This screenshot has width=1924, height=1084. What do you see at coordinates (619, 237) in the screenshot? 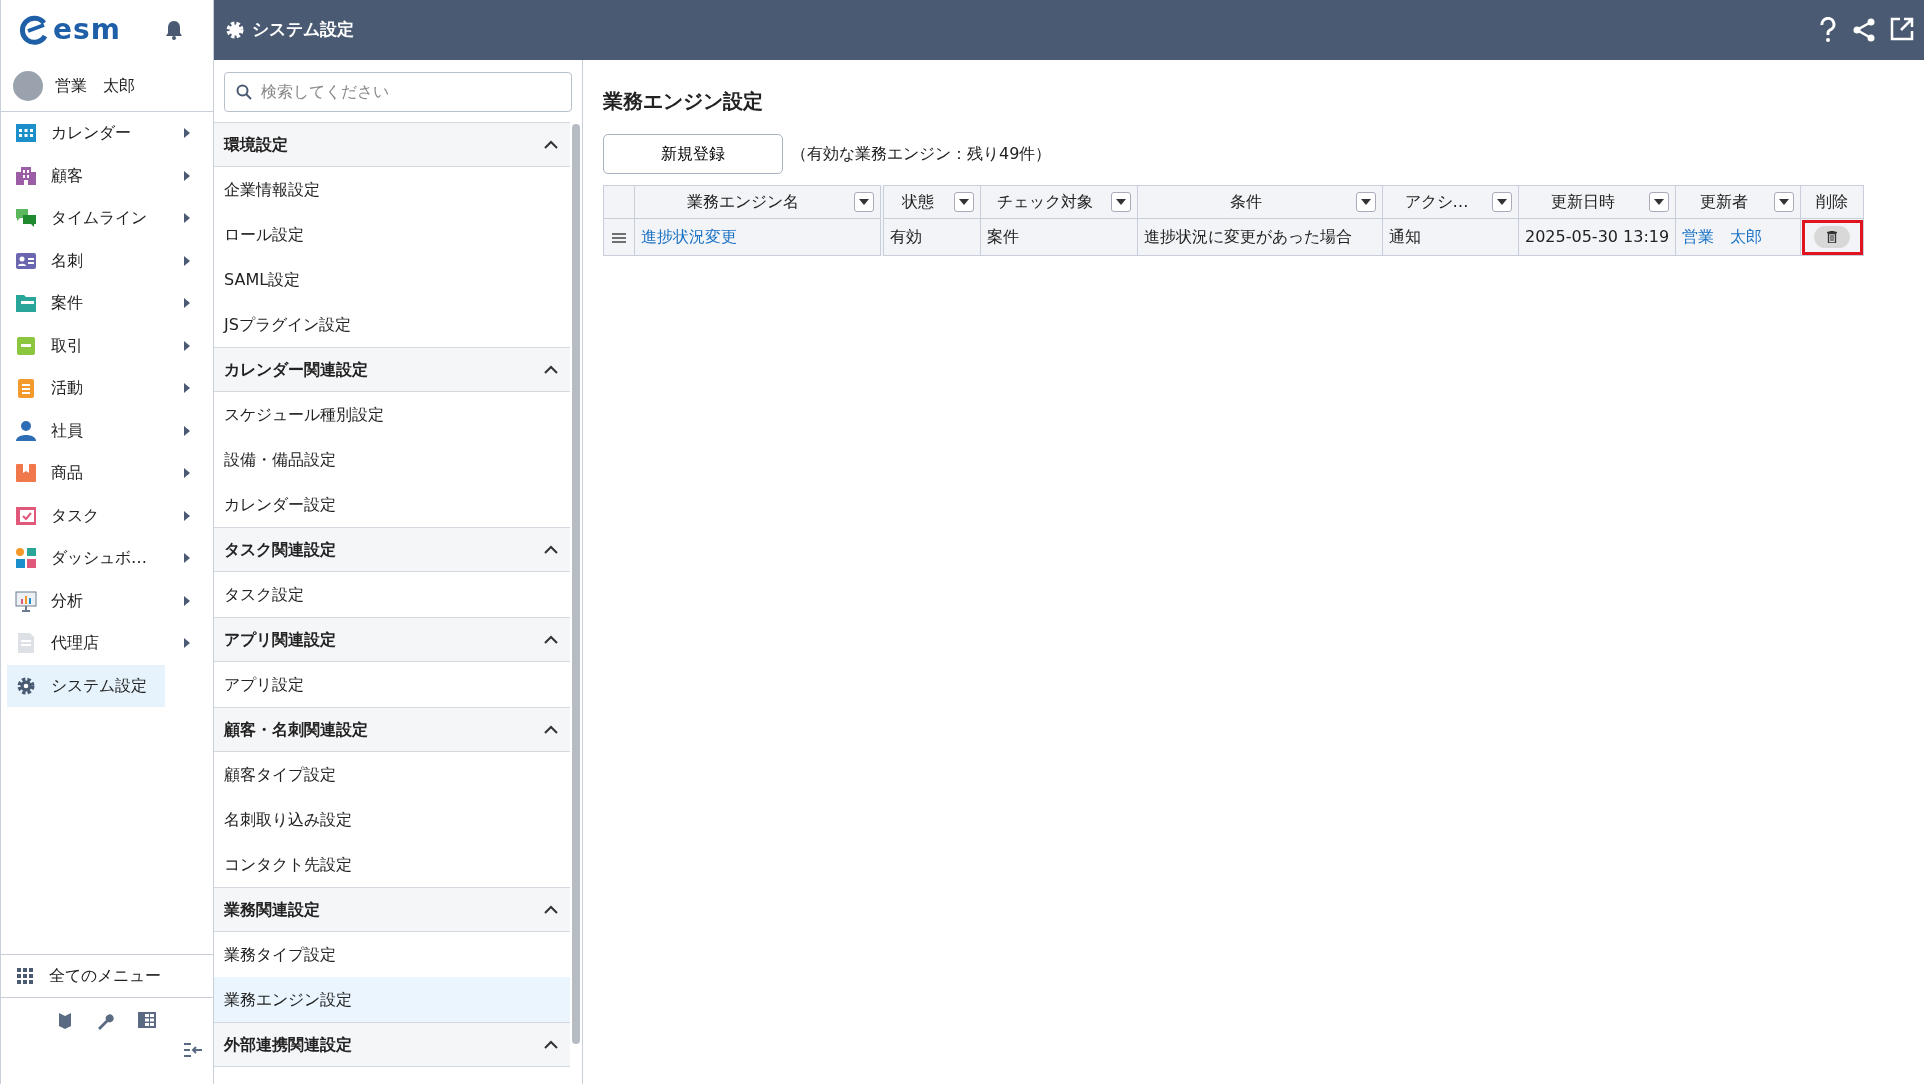
I see `drag-handle-icon` at bounding box center [619, 237].